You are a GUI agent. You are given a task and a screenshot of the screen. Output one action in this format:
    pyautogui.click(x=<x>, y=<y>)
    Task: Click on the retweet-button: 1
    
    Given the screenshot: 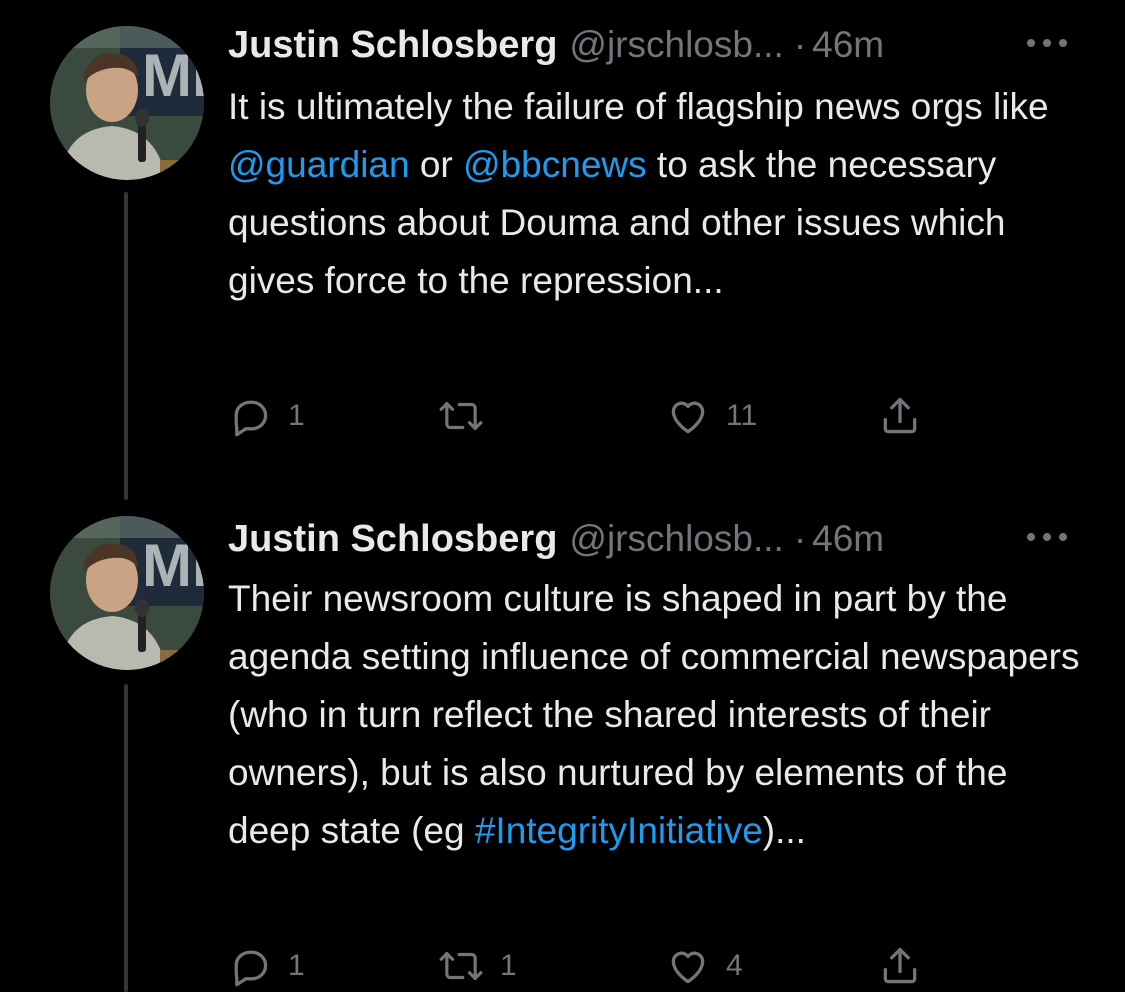 What is the action you would take?
    pyautogui.click(x=477, y=966)
    